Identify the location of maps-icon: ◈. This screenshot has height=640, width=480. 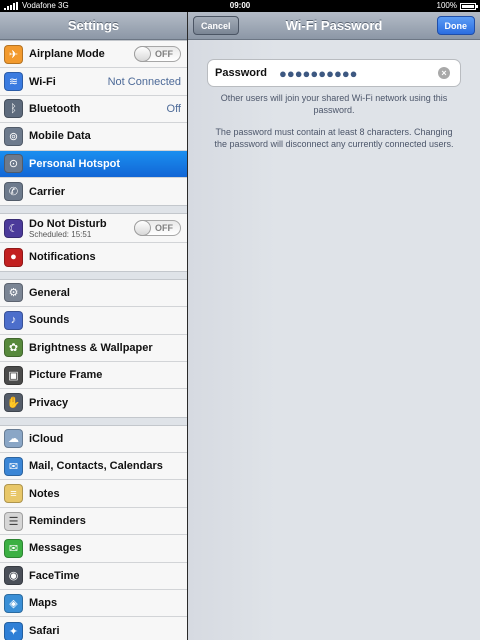
(13, 603).